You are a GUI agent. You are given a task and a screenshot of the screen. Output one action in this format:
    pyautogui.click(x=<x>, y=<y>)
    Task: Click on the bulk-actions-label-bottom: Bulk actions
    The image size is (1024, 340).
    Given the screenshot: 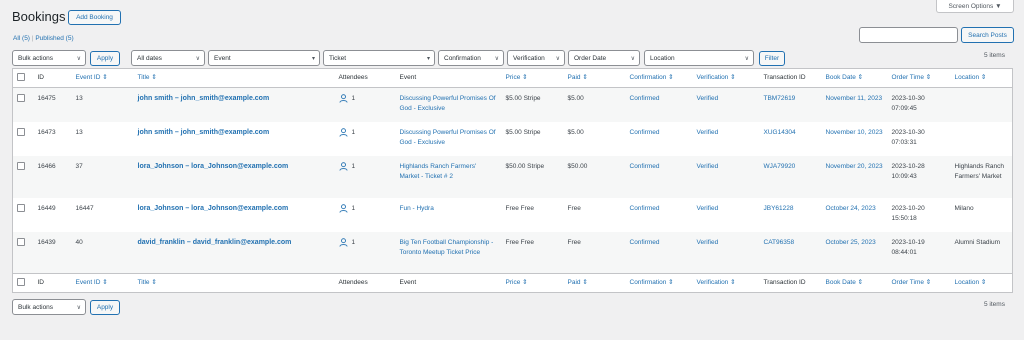 What is the action you would take?
    pyautogui.click(x=36, y=307)
    